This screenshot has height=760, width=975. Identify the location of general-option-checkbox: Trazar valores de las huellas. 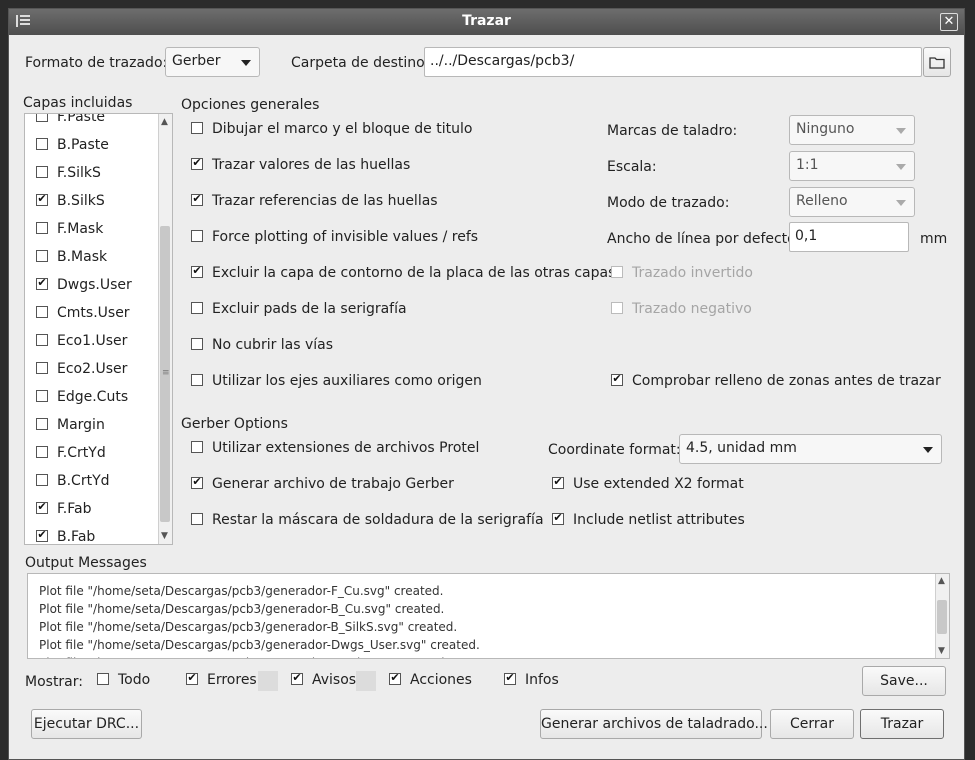
(300, 165).